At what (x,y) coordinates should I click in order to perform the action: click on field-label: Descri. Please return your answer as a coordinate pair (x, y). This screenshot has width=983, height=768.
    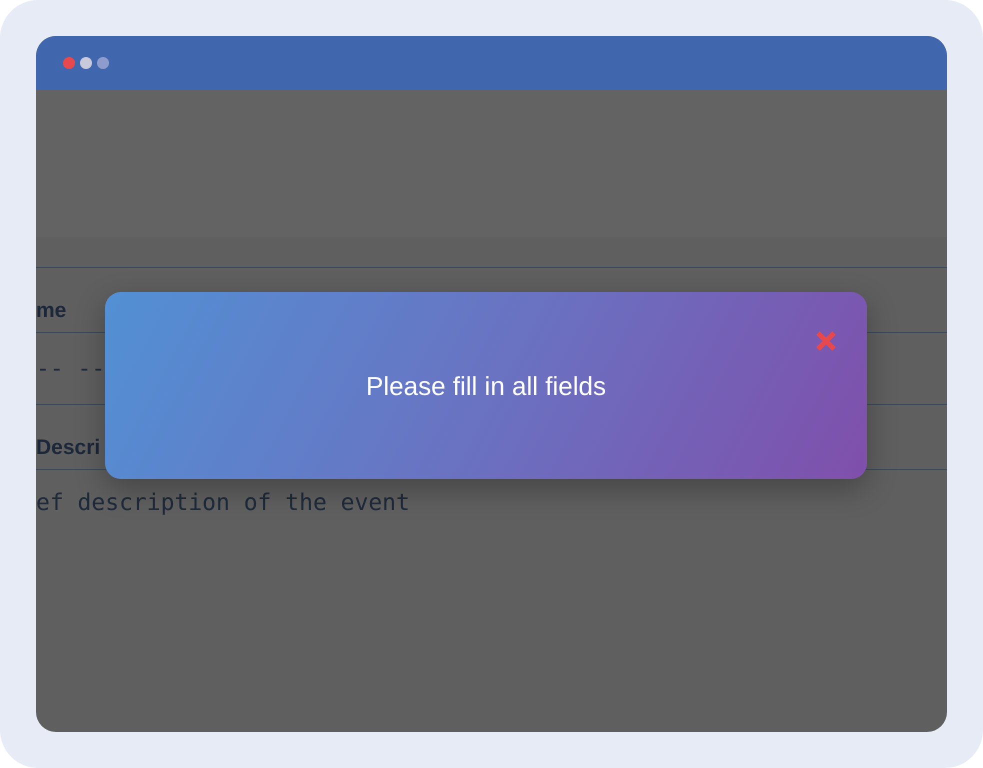
    Looking at the image, I should click on (68, 448).